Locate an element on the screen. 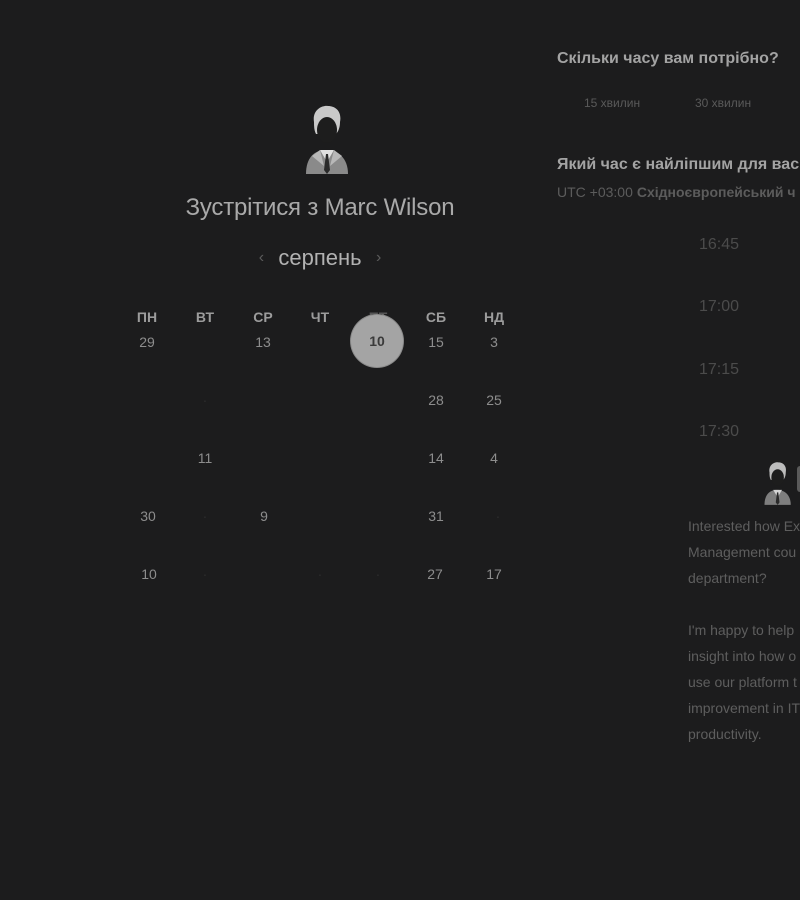  calendar-day: 25 is located at coordinates (494, 400).